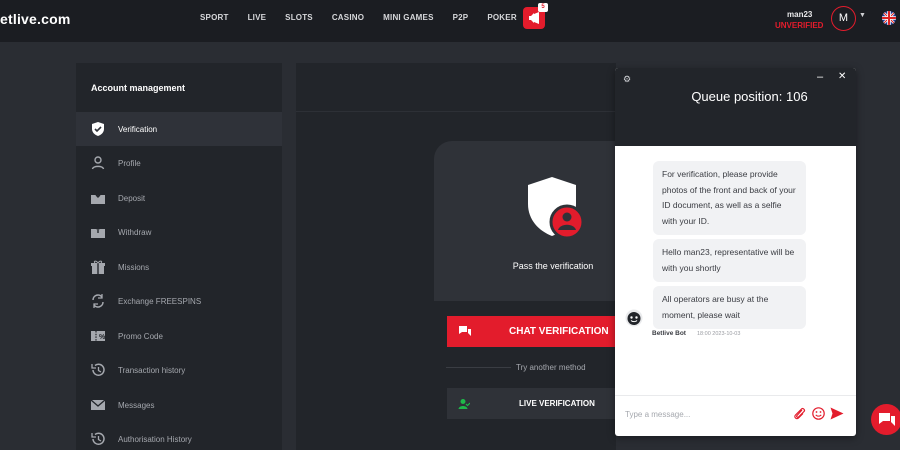 The height and width of the screenshot is (450, 900). What do you see at coordinates (299, 17) in the screenshot?
I see `nav-slots: SLOTS` at bounding box center [299, 17].